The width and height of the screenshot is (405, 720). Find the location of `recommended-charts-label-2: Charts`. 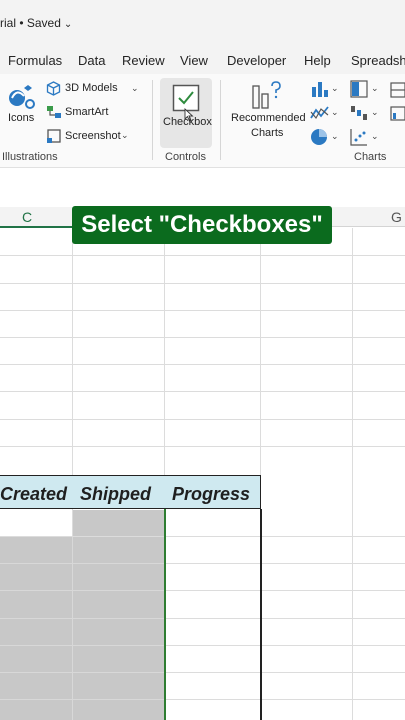

recommended-charts-label-2: Charts is located at coordinates (267, 133).